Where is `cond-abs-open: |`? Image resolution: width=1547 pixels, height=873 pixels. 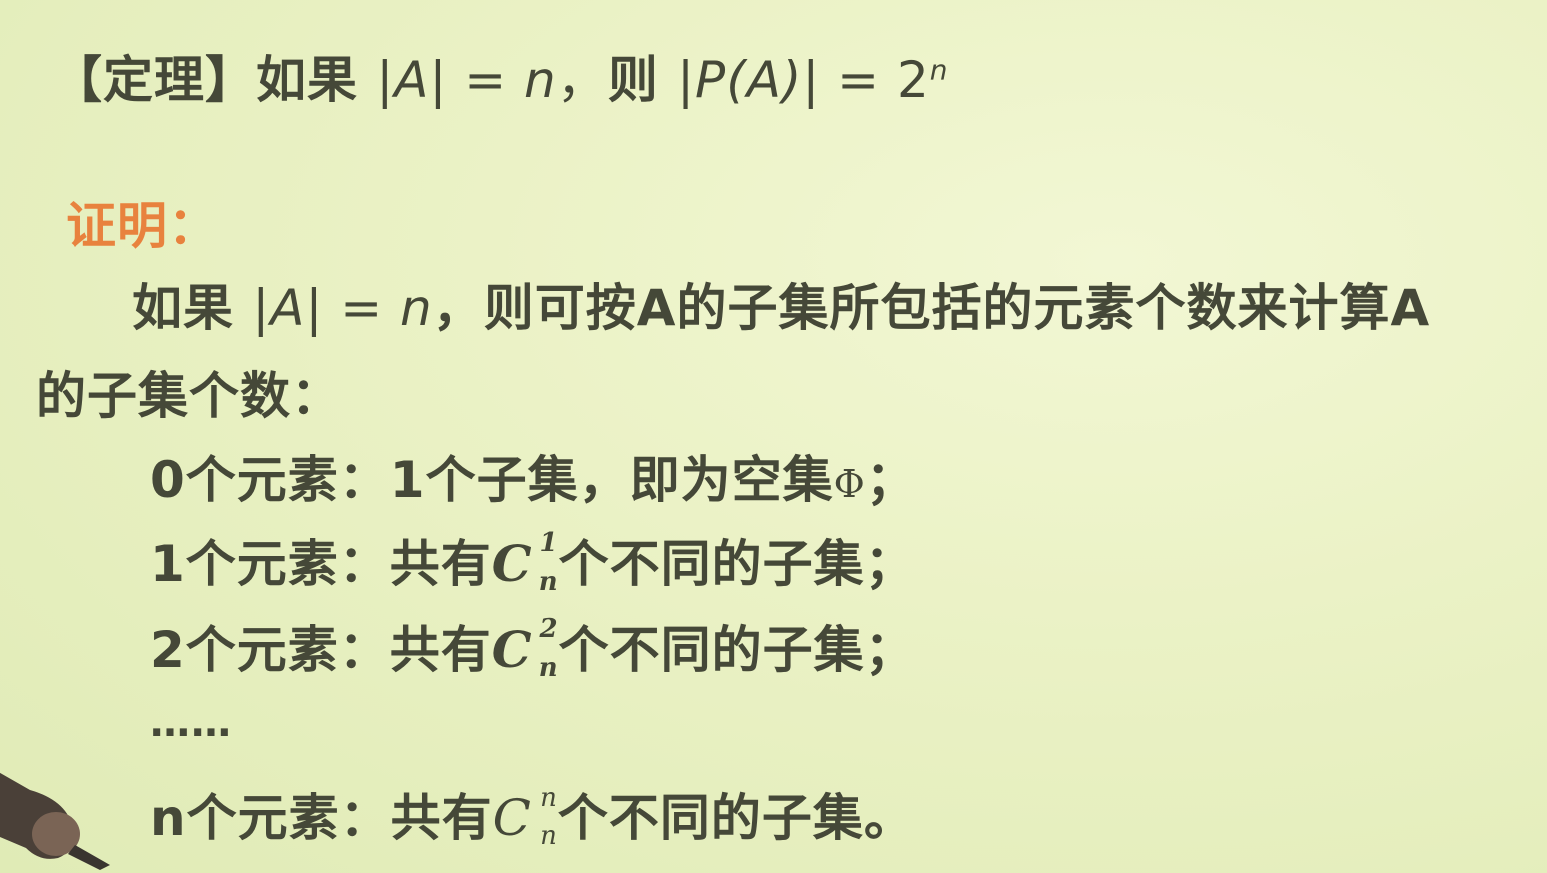 cond-abs-open: | is located at coordinates (385, 80).